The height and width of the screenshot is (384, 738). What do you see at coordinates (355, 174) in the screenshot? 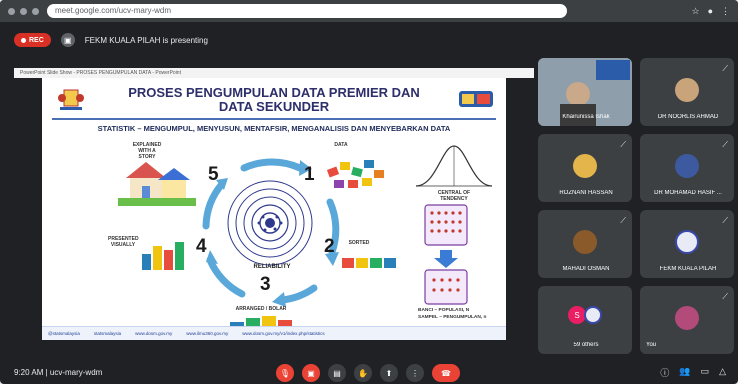
I see `data-pile-icon` at bounding box center [355, 174].